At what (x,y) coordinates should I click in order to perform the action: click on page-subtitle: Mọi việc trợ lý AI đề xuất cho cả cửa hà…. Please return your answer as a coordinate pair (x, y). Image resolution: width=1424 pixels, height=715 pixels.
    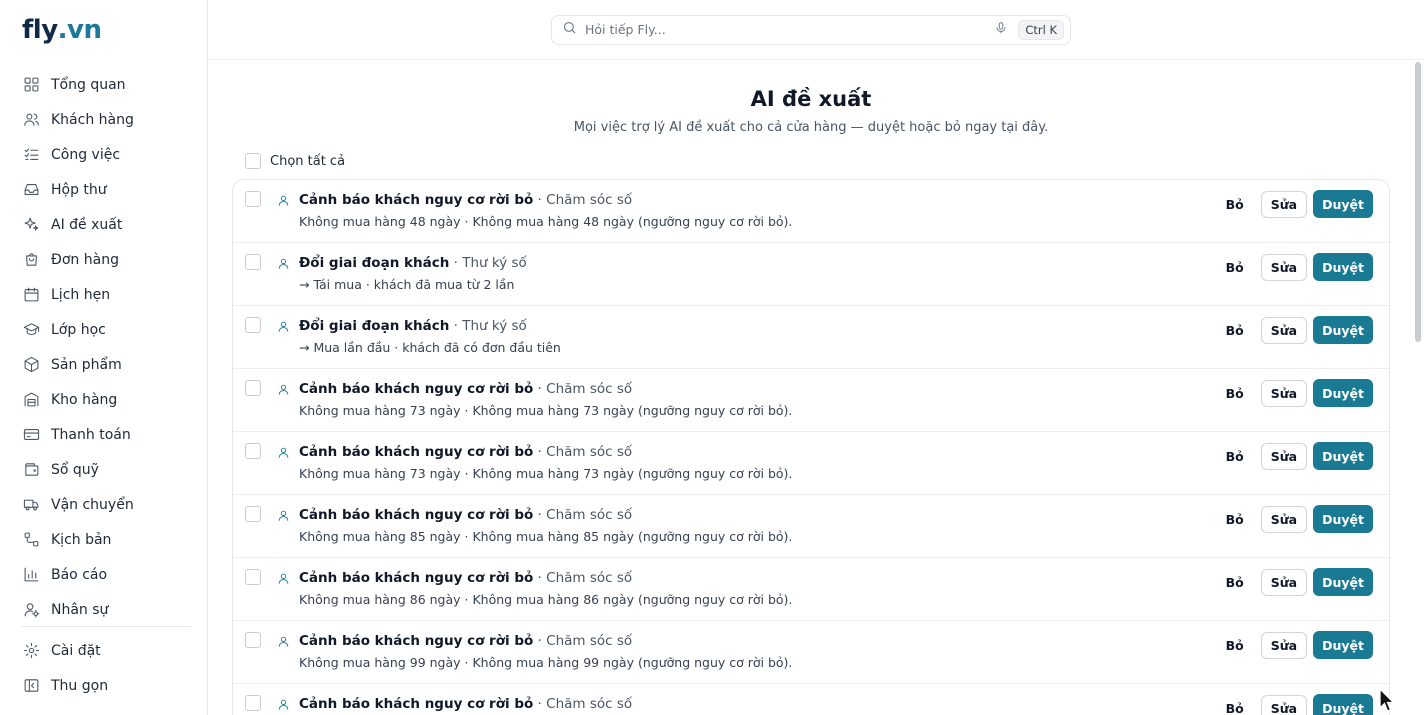
    Looking at the image, I should click on (811, 127).